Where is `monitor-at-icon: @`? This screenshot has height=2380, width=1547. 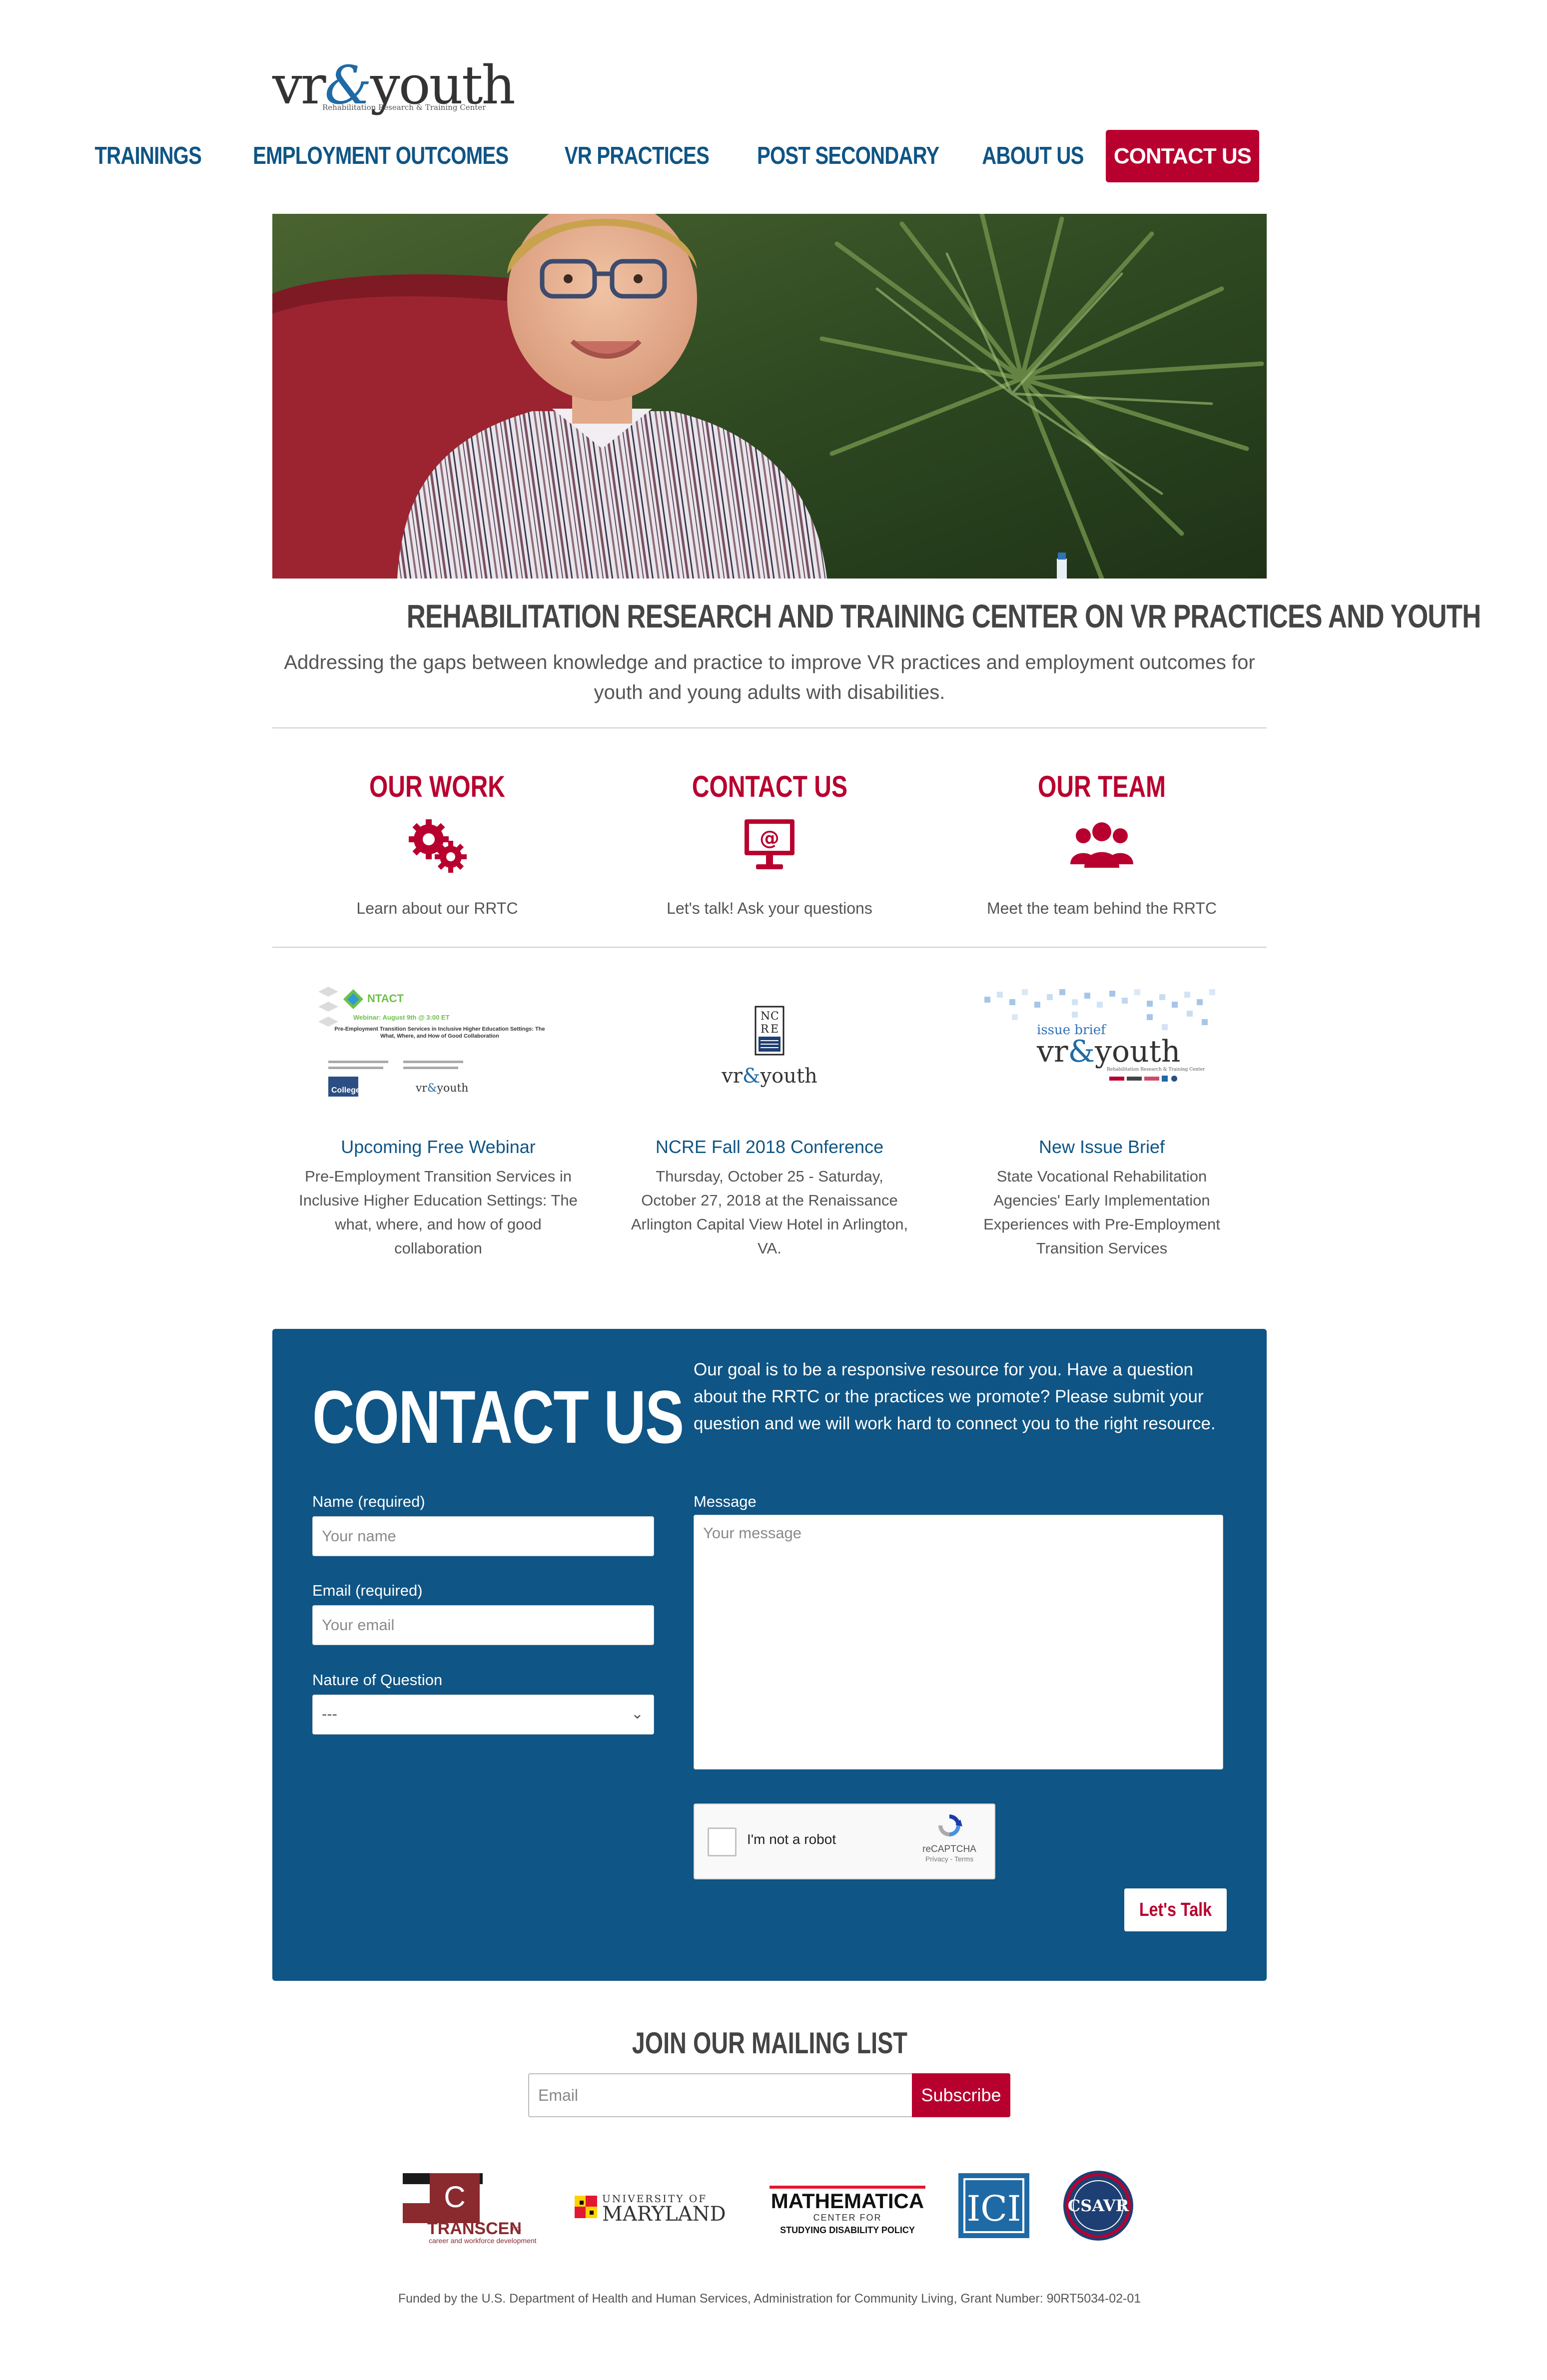
monitor-at-icon: @ is located at coordinates (769, 844).